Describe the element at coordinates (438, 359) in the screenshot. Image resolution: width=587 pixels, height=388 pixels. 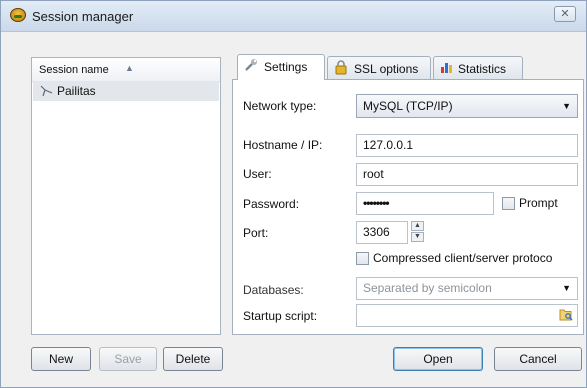
I see `open-button: Open` at that location.